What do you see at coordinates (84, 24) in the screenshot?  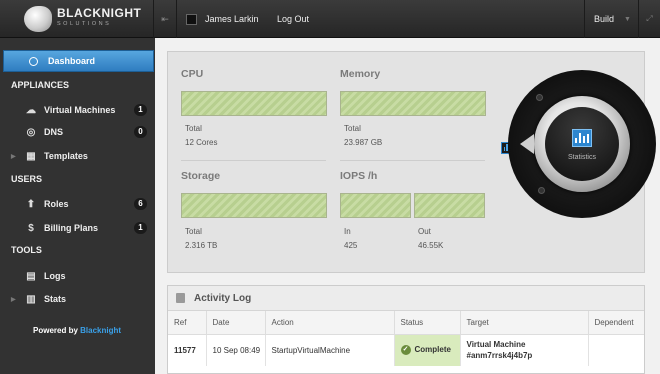 I see `logo-subtext: SOLUTIONS` at bounding box center [84, 24].